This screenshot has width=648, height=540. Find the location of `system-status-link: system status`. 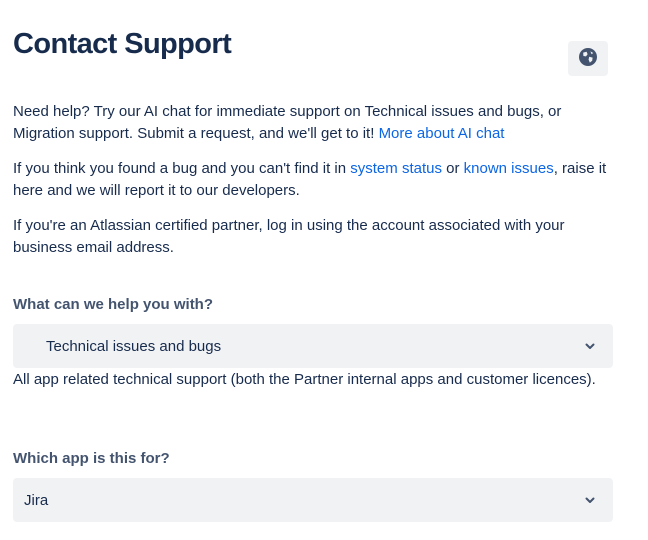

system-status-link: system status is located at coordinates (396, 168).